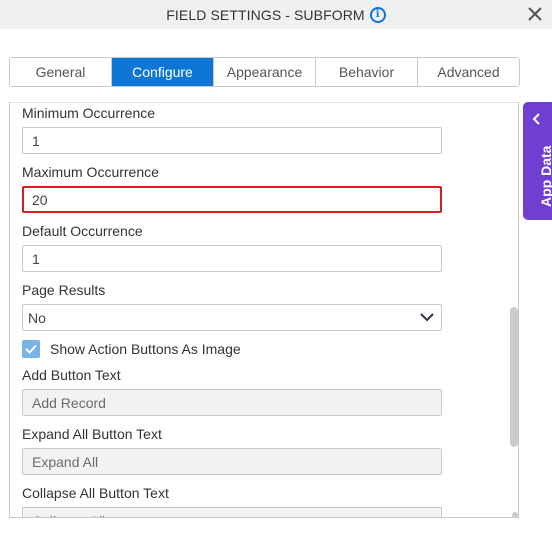  What do you see at coordinates (82, 231) in the screenshot?
I see `default-occurrence-label: Default Occurrence` at bounding box center [82, 231].